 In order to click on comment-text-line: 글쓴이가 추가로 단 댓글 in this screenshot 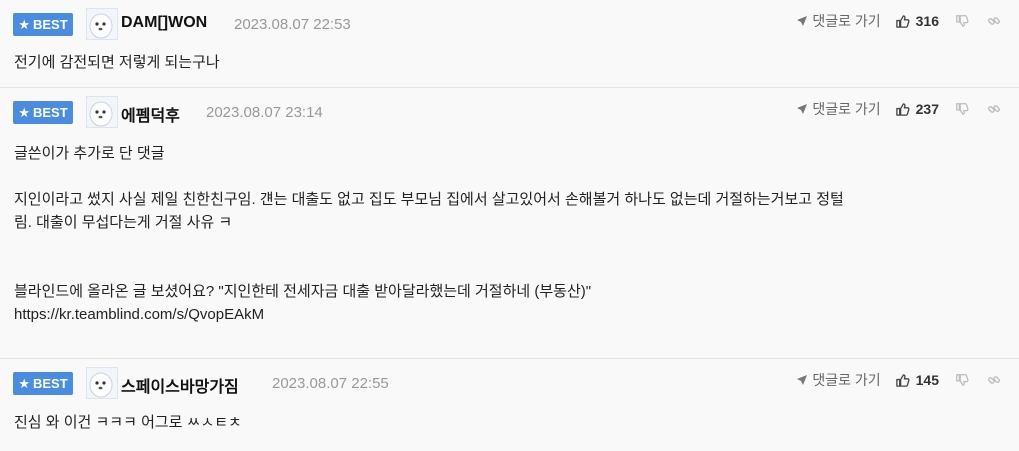, I will do `click(89, 153)`.